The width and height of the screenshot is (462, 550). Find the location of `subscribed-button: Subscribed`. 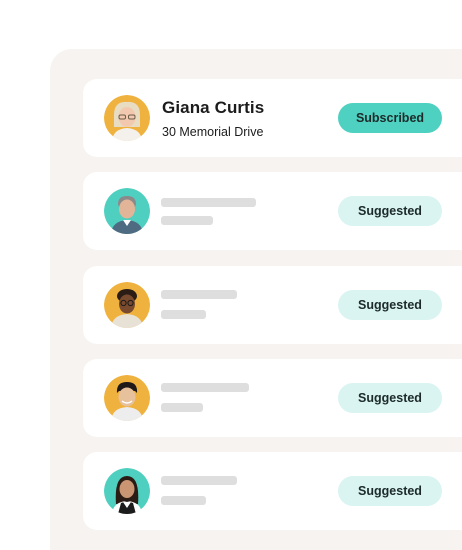

subscribed-button: Subscribed is located at coordinates (390, 118).